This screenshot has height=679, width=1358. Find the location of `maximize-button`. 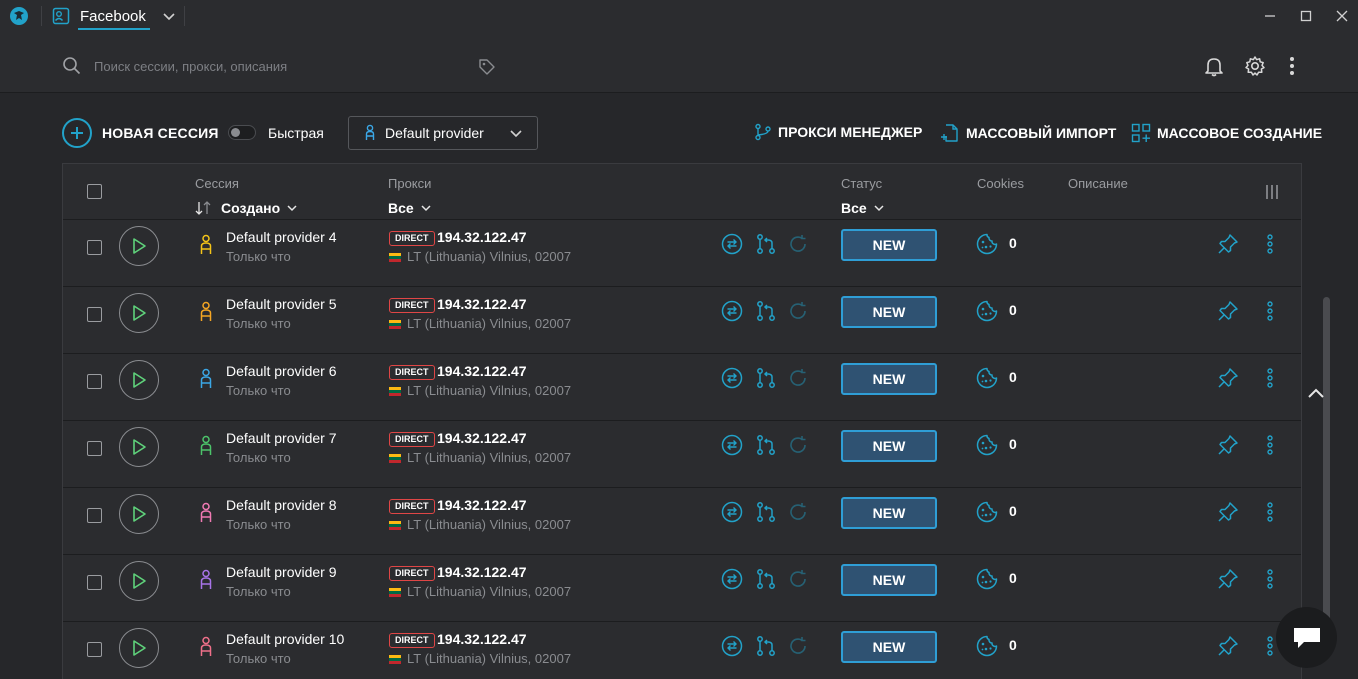

maximize-button is located at coordinates (1306, 16).